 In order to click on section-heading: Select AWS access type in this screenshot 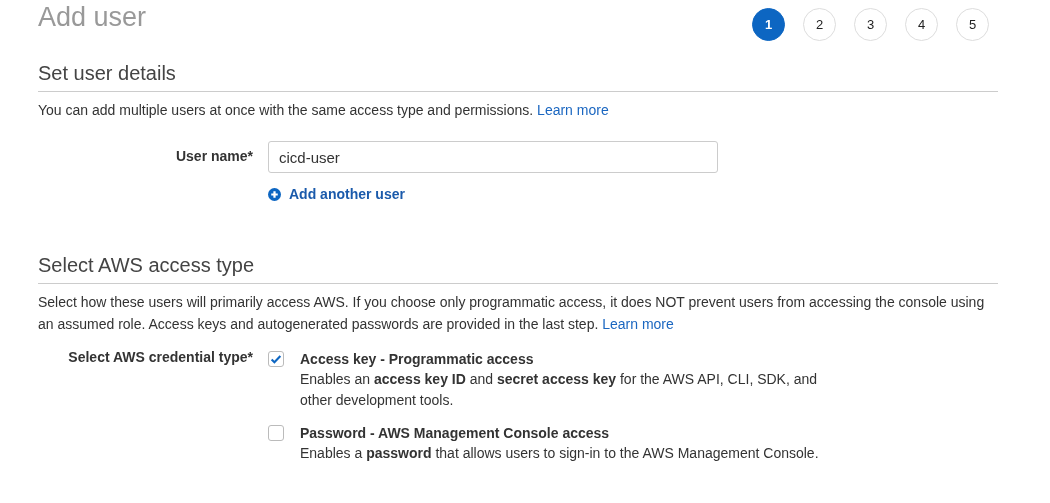, I will do `click(518, 269)`.